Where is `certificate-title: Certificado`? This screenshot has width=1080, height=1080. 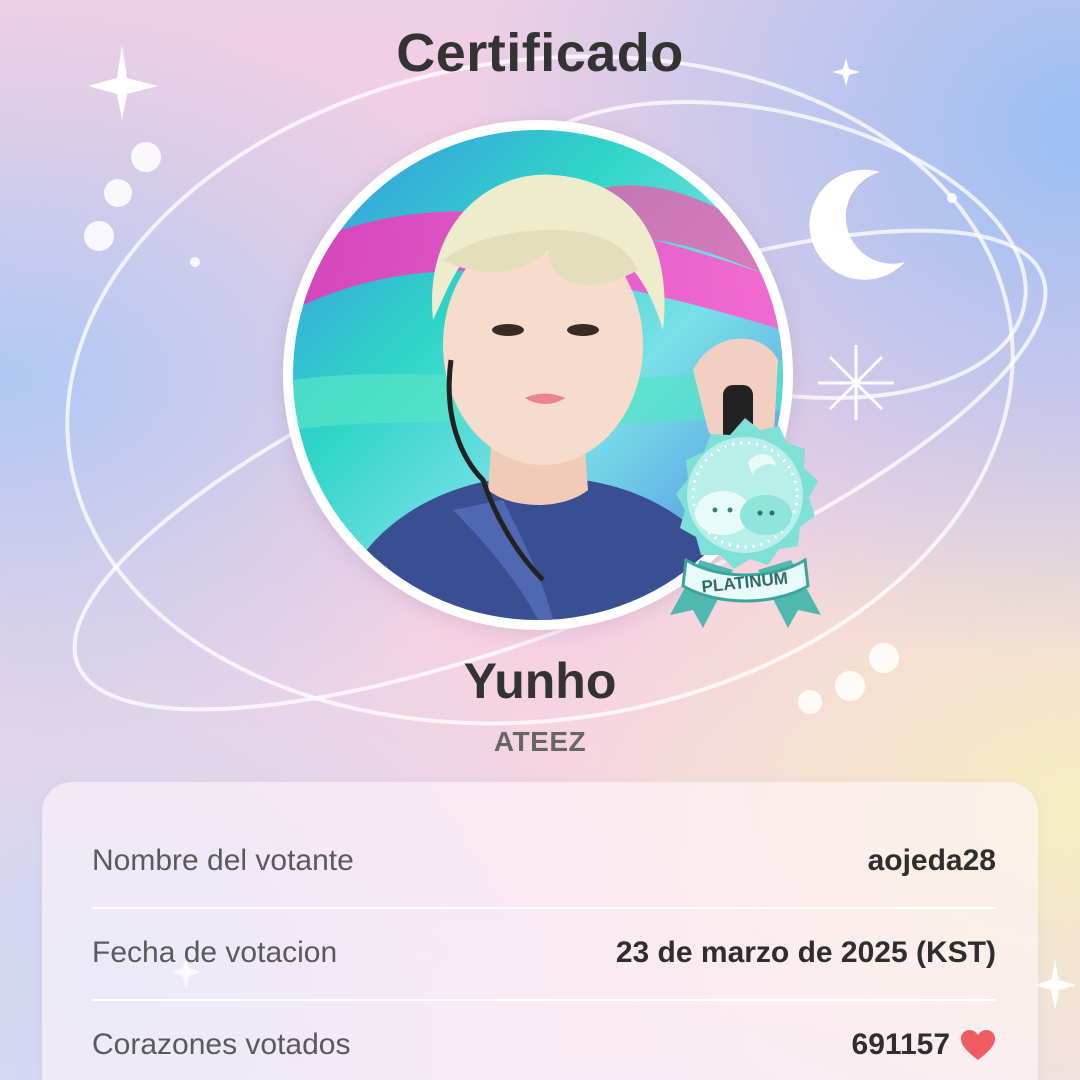 certificate-title: Certificado is located at coordinates (540, 53).